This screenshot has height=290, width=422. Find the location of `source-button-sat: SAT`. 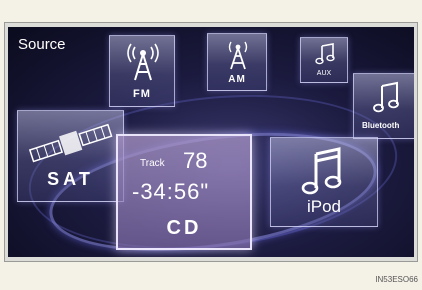

source-button-sat: SAT is located at coordinates (70, 156).